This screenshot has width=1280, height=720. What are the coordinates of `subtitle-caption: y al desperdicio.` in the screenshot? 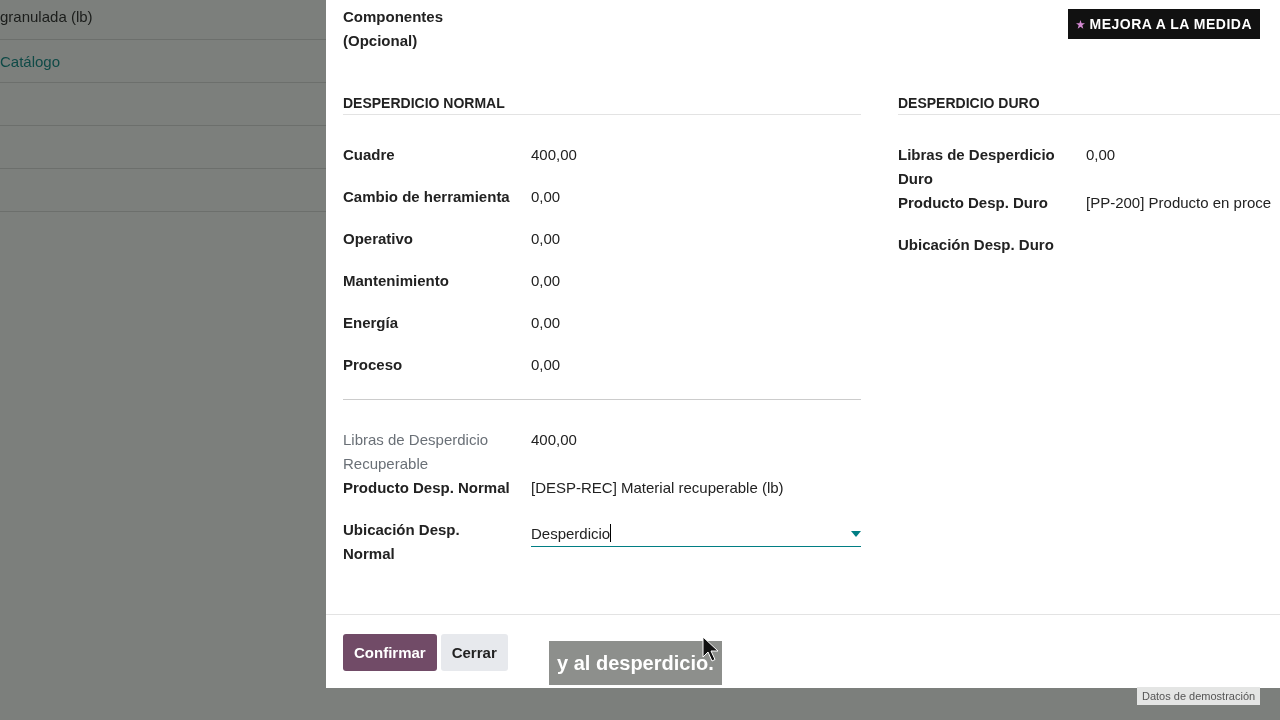 It's located at (635, 663).